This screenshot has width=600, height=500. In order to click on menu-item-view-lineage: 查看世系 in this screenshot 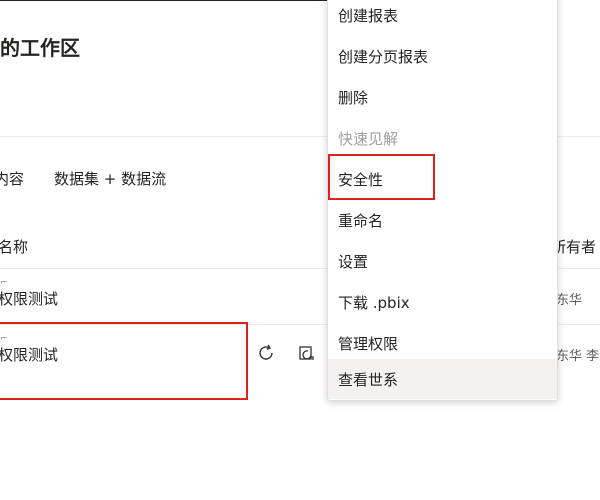, I will do `click(442, 379)`.